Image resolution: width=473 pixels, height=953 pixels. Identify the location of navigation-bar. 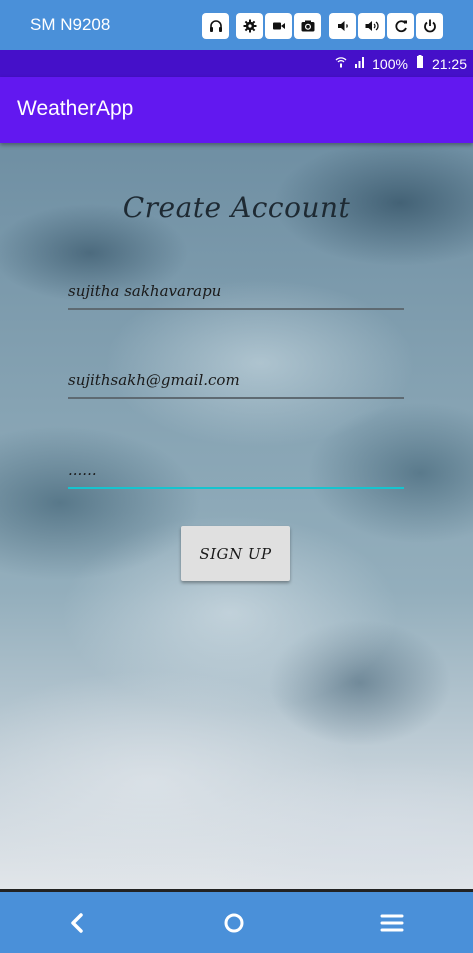
(236, 922).